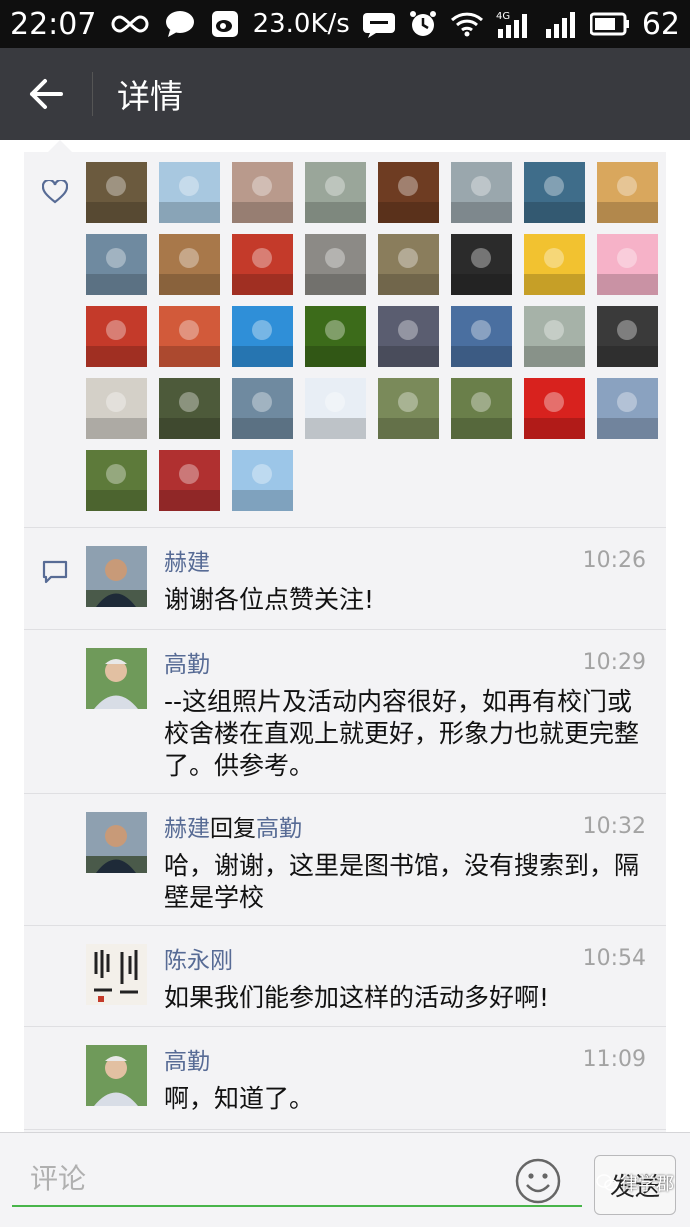 The image size is (690, 1227). Describe the element at coordinates (467, 24) in the screenshot. I see `wifi-icon` at that location.